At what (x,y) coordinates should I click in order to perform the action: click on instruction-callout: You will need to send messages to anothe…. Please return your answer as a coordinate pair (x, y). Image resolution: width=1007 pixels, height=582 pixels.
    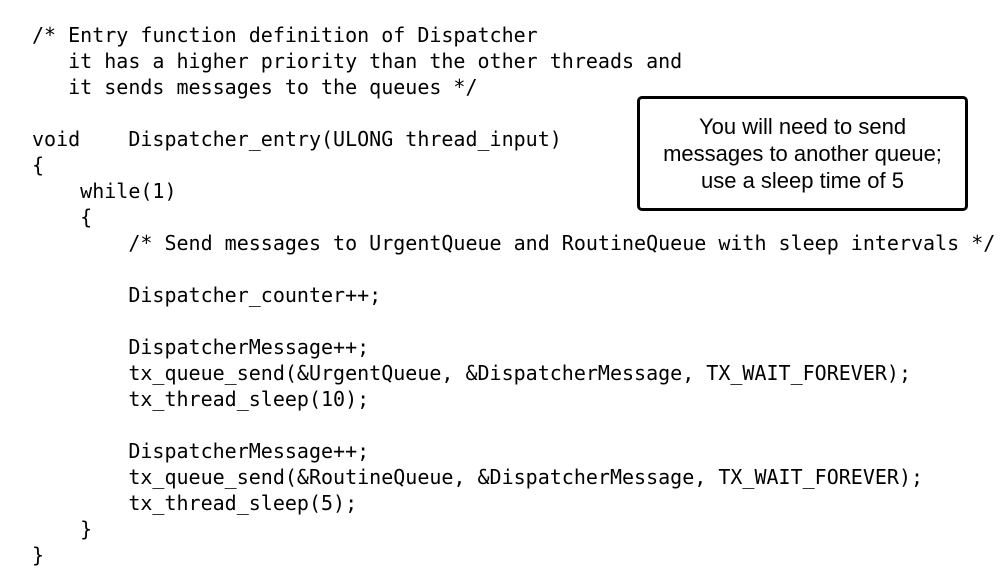
    Looking at the image, I should click on (802, 153).